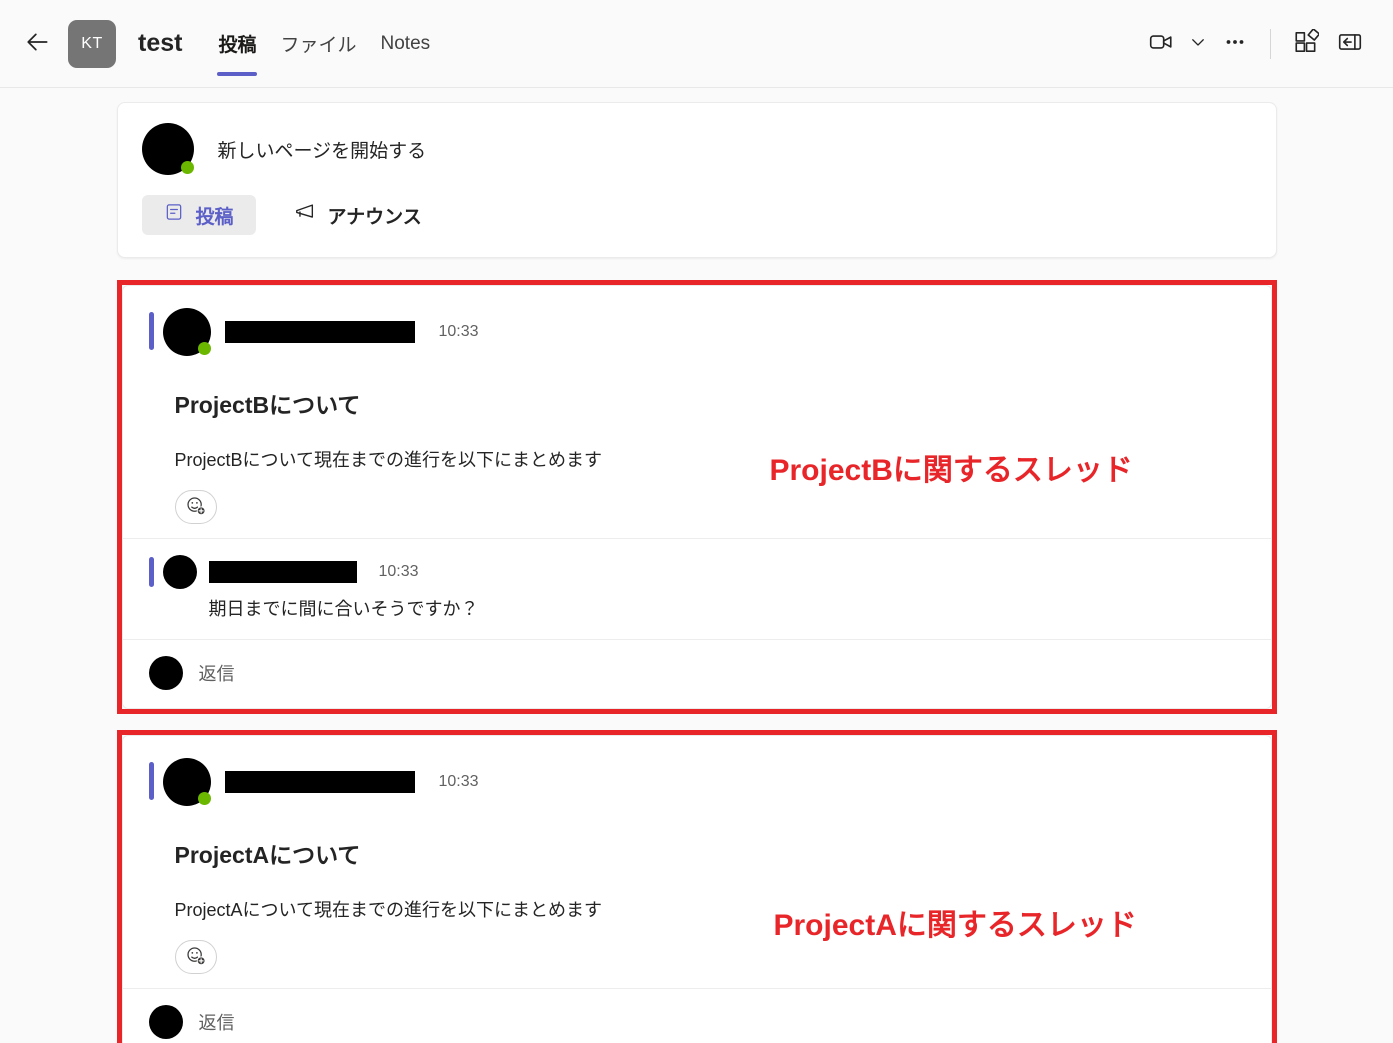 This screenshot has height=1043, width=1393. I want to click on reply-body: 期日までに間に合いそうですか？, so click(343, 609).